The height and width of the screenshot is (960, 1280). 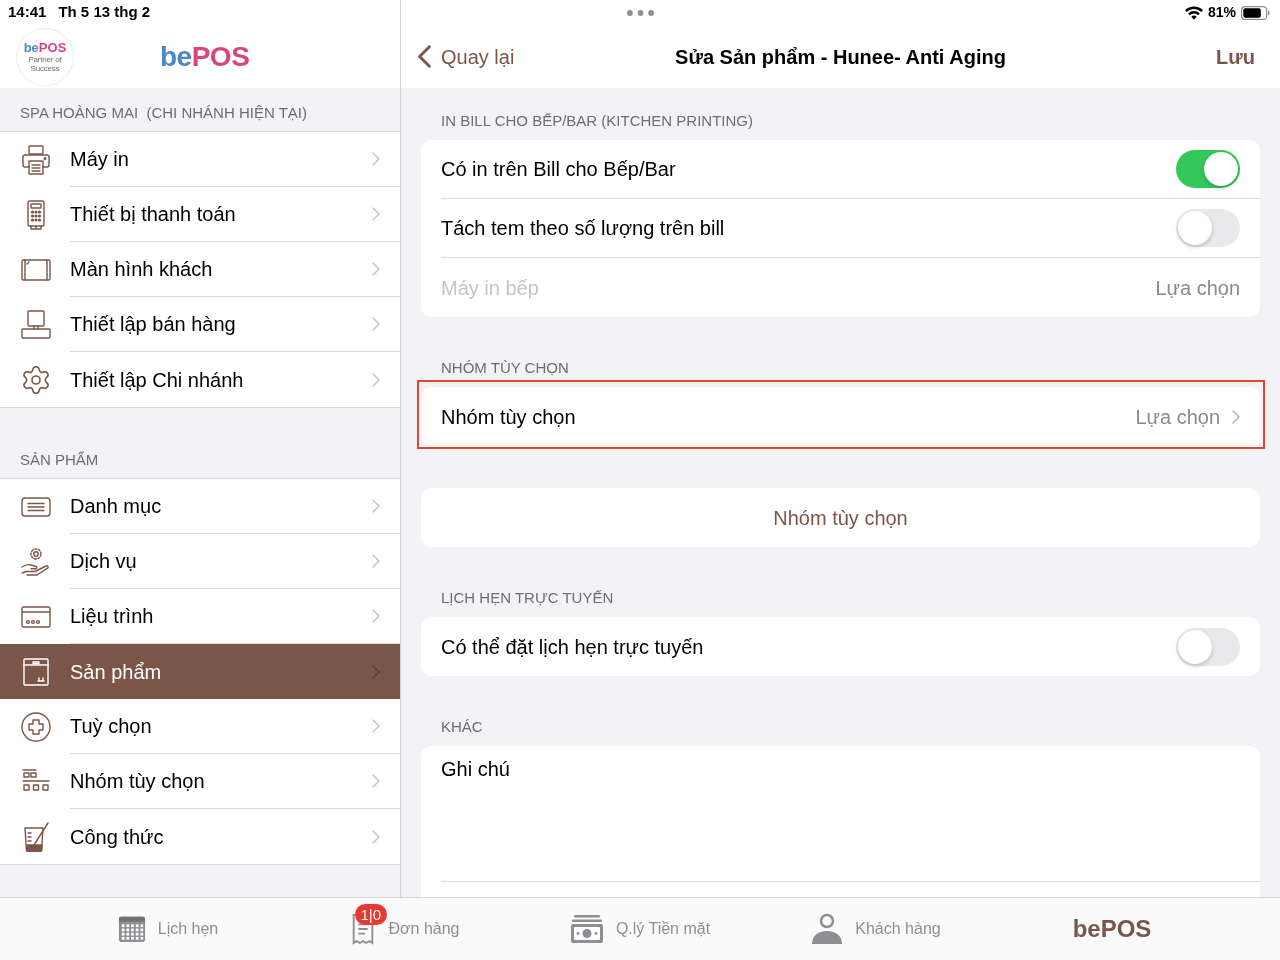 What do you see at coordinates (1235, 56) in the screenshot?
I see `save-button: Lưu` at bounding box center [1235, 56].